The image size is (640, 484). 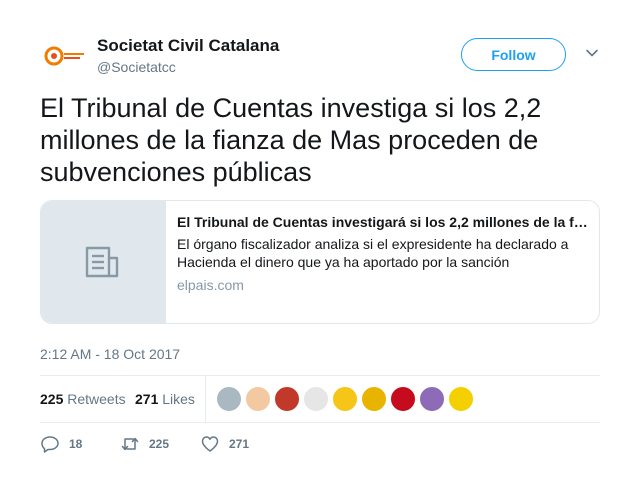 What do you see at coordinates (374, 399) in the screenshot?
I see `ribbon-avatar` at bounding box center [374, 399].